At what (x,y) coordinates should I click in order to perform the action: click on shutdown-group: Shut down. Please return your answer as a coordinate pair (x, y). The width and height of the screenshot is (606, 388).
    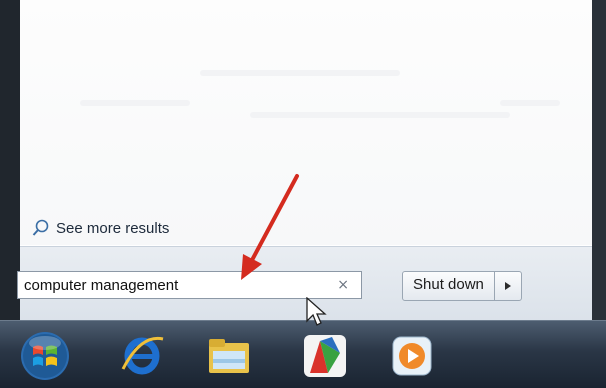
    Looking at the image, I should click on (462, 286).